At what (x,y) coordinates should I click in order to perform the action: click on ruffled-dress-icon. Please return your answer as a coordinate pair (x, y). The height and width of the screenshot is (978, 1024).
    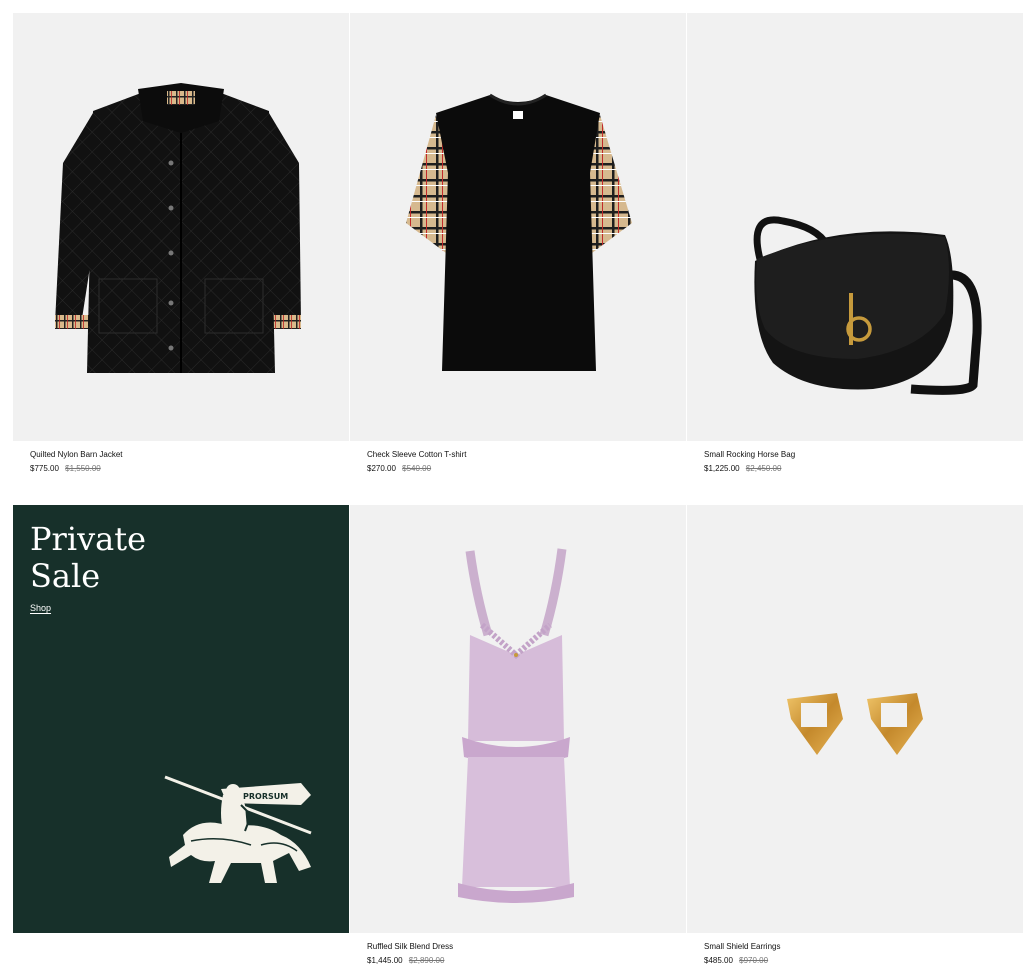
    Looking at the image, I should click on (516, 725).